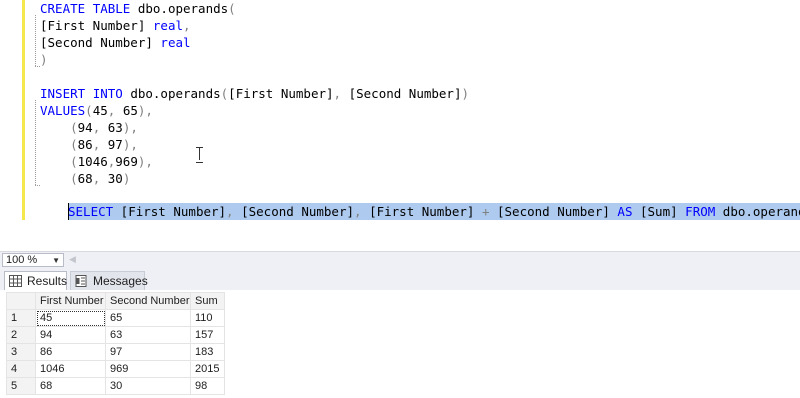 This screenshot has height=398, width=800. I want to click on code-token: 68, so click(85, 178).